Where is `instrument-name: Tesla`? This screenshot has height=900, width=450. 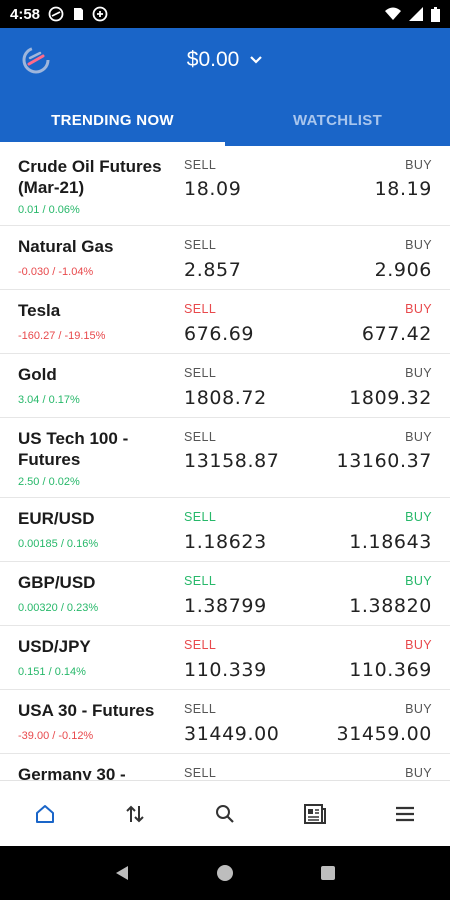
instrument-name: Tesla is located at coordinates (39, 310).